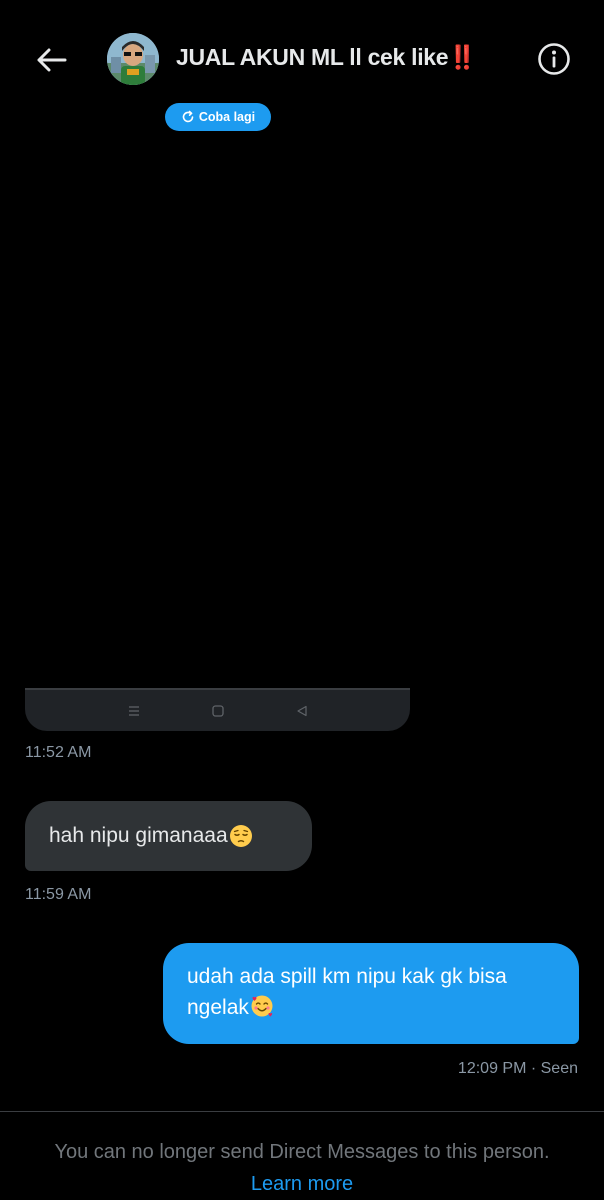  I want to click on info-button, so click(554, 59).